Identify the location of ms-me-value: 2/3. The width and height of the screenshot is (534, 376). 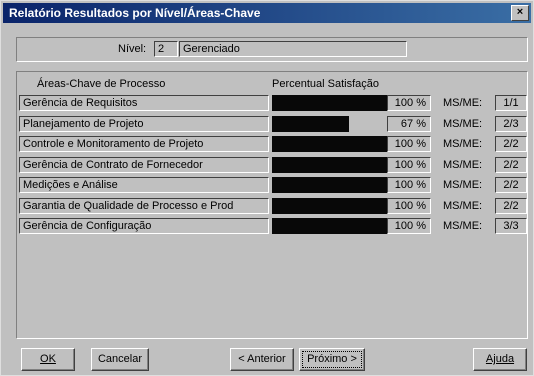
(511, 124).